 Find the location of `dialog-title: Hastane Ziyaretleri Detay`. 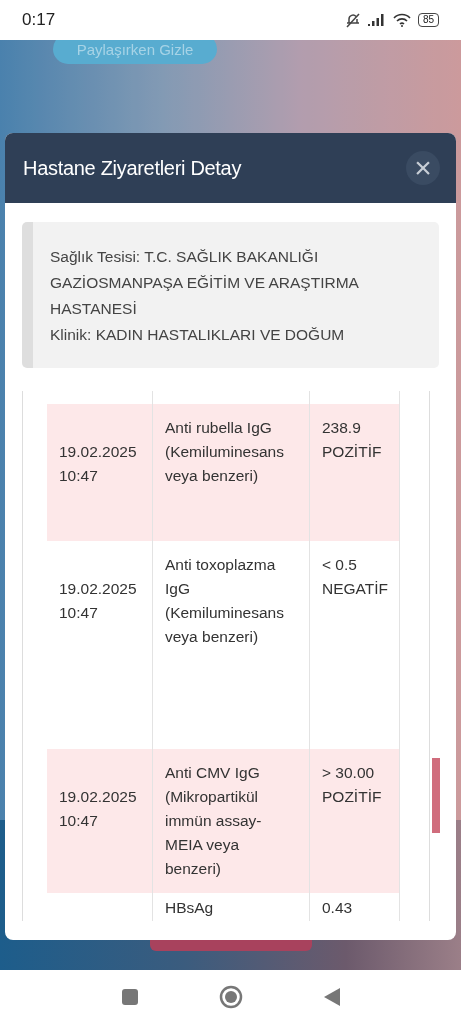

dialog-title: Hastane Ziyaretleri Detay is located at coordinates (132, 168).